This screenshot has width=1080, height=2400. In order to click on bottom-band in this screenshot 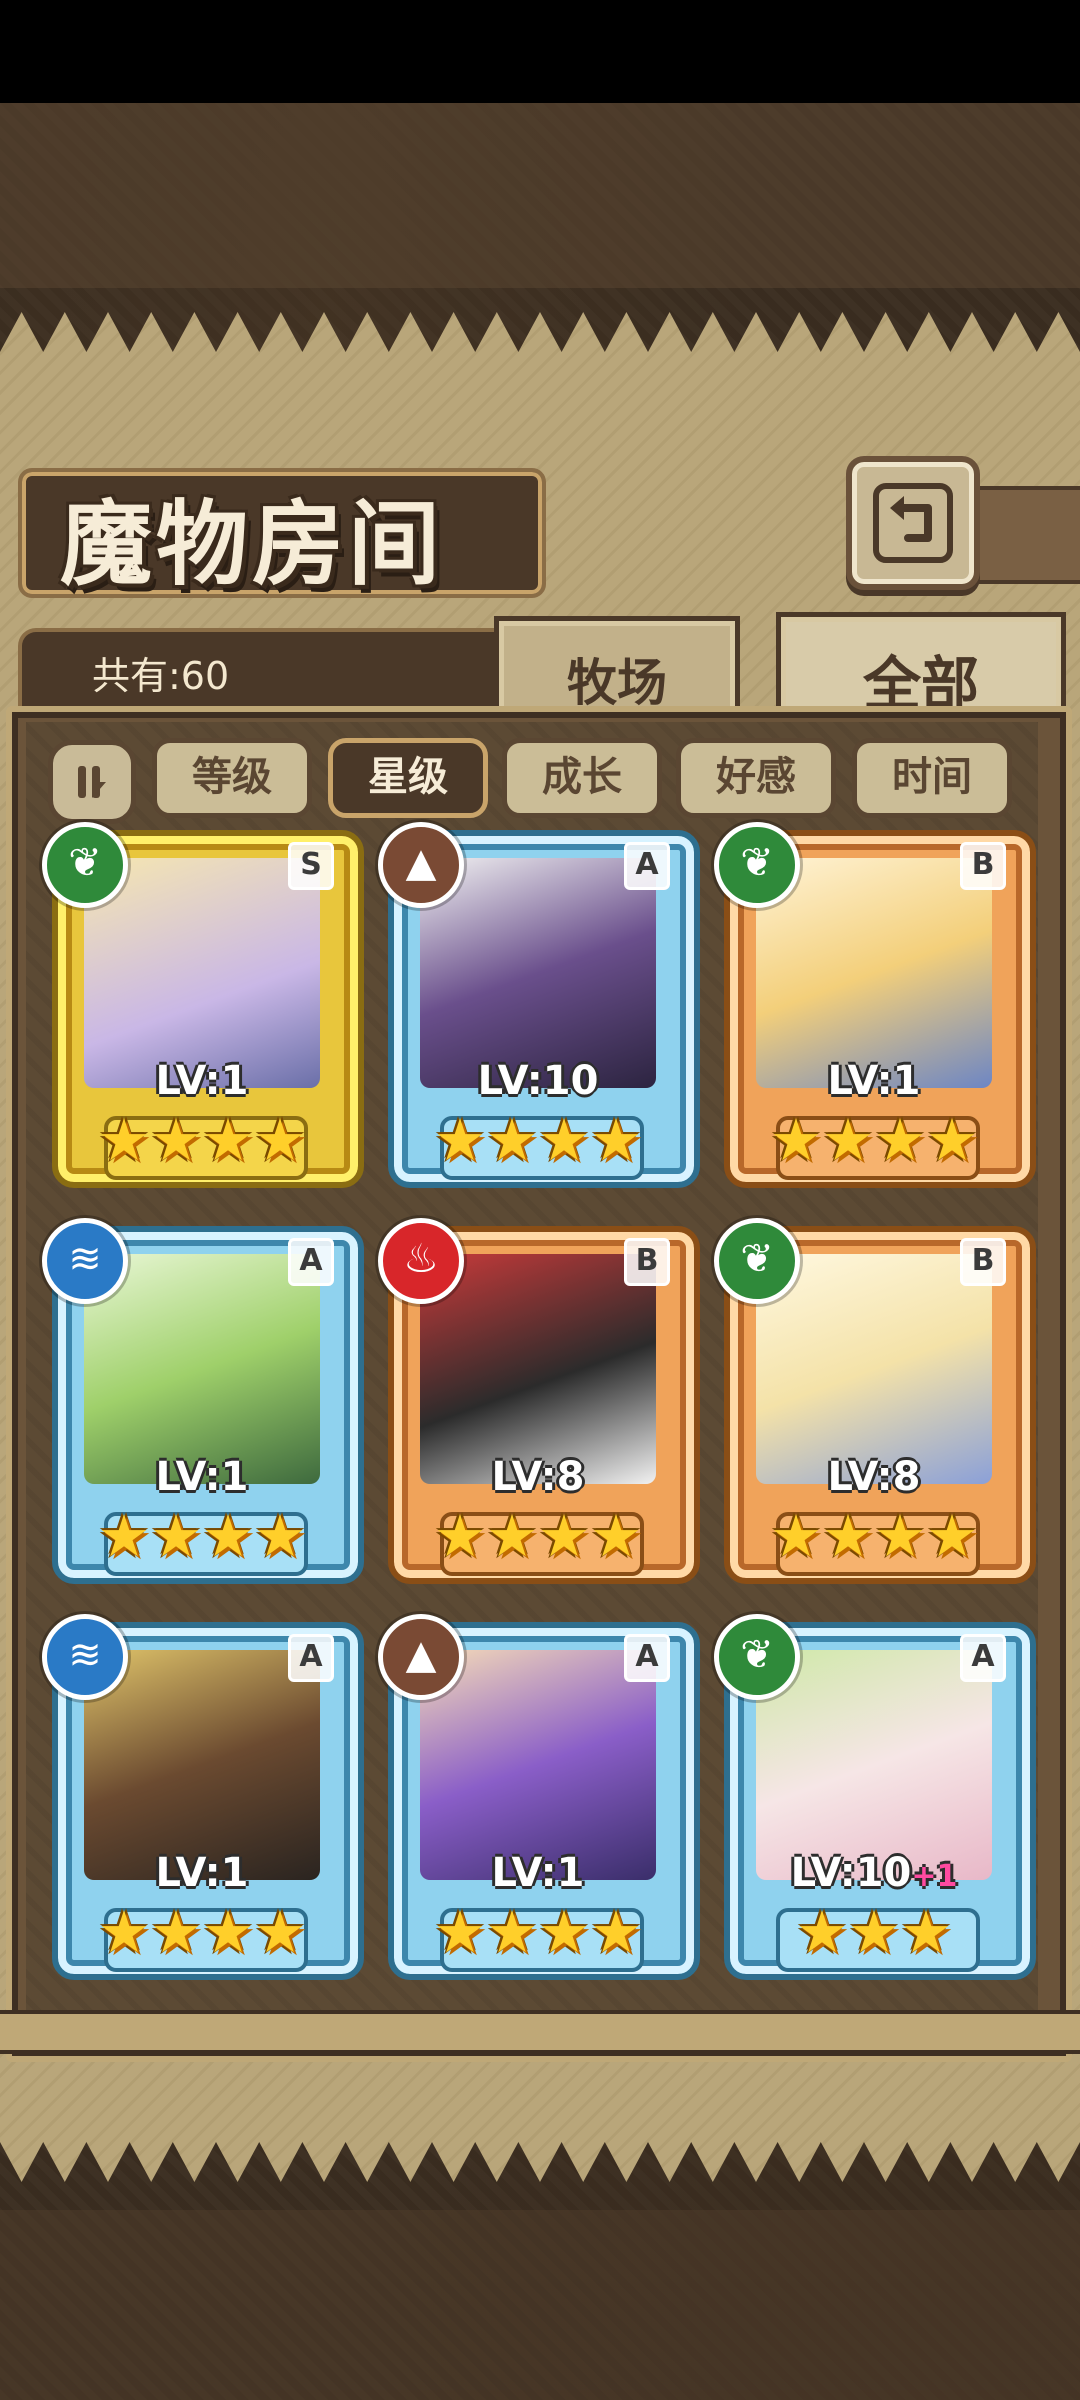, I will do `click(540, 2305)`.